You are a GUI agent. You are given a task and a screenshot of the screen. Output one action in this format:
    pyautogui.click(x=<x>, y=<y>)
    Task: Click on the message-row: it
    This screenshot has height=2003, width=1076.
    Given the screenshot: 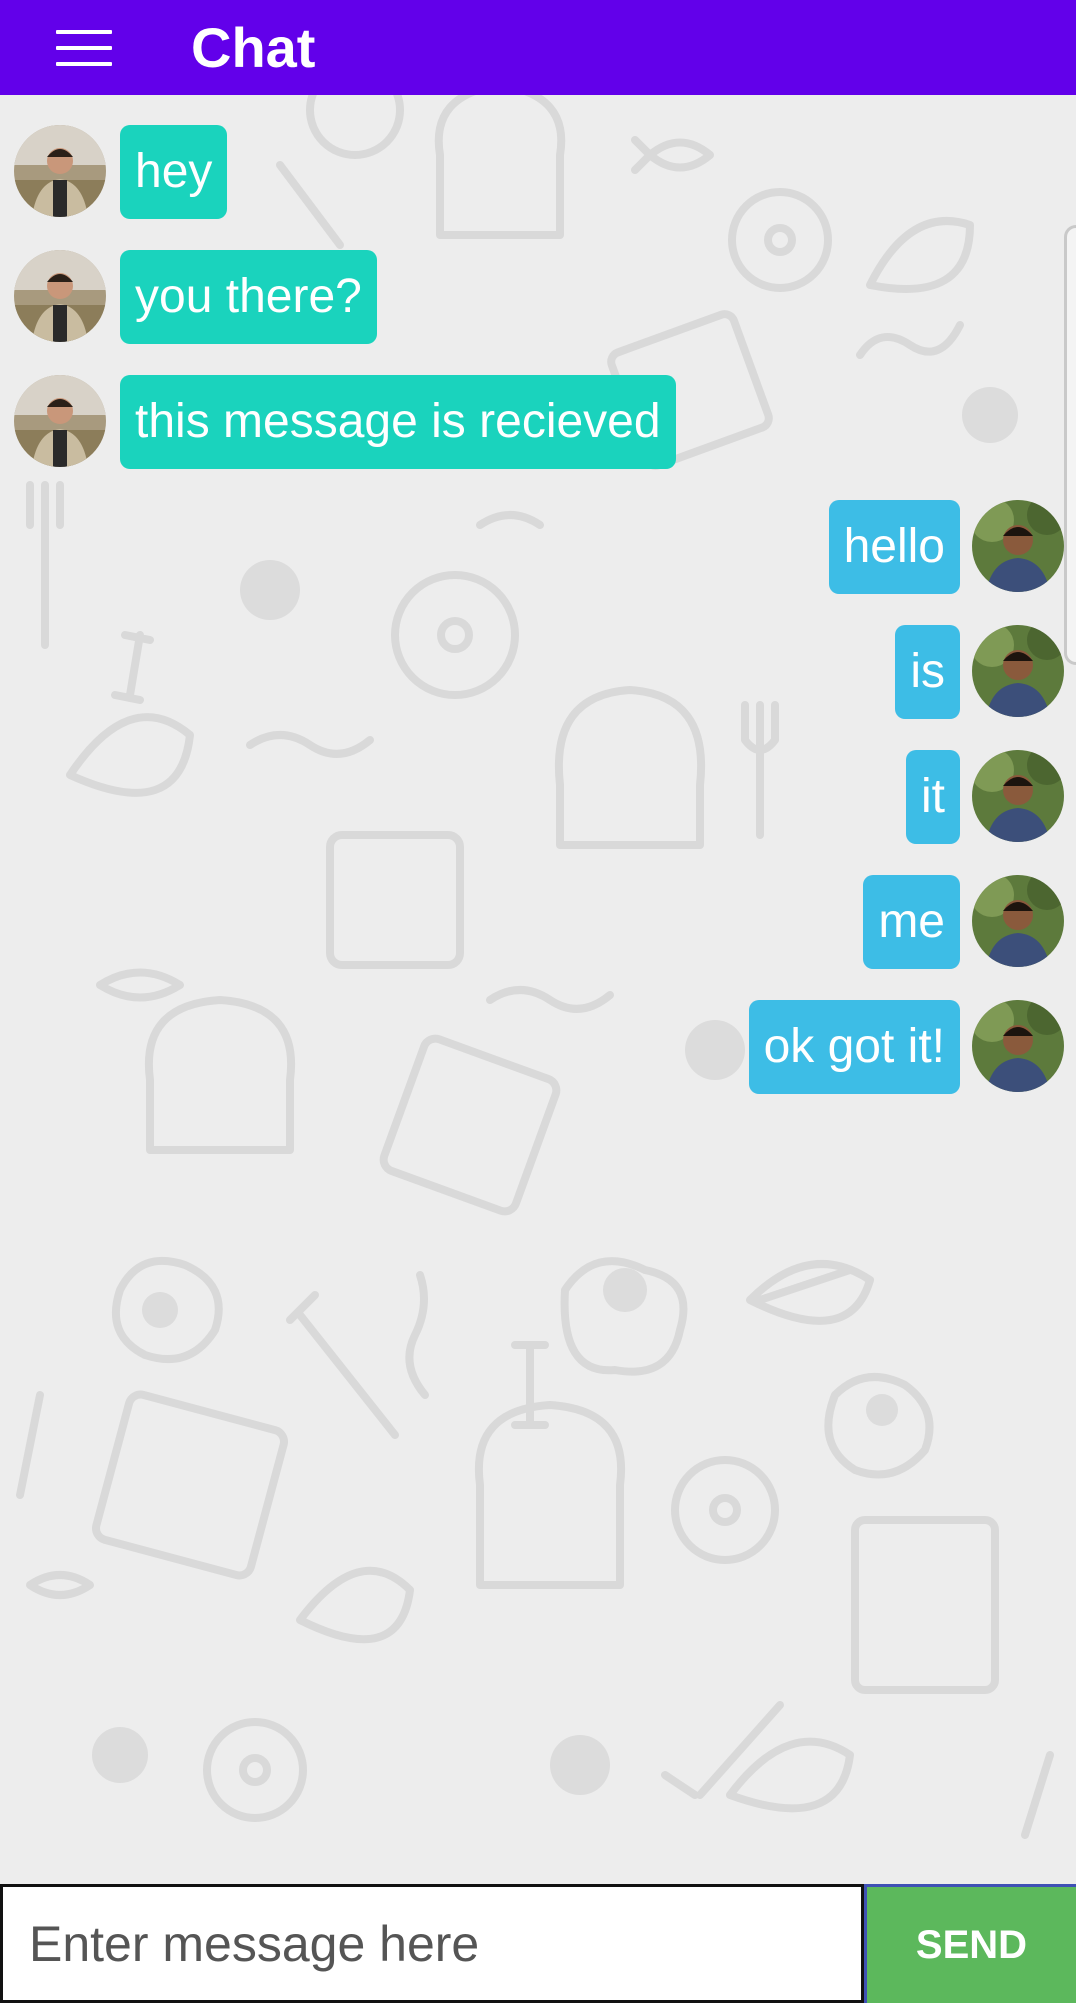 What is the action you would take?
    pyautogui.click(x=538, y=797)
    